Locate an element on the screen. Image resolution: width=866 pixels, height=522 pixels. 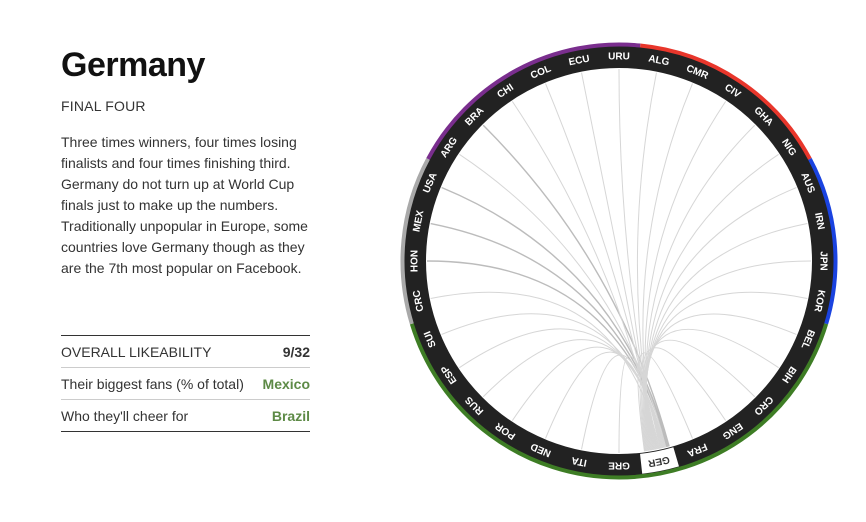
chord-ger-aus is located at coordinates (721, 319).